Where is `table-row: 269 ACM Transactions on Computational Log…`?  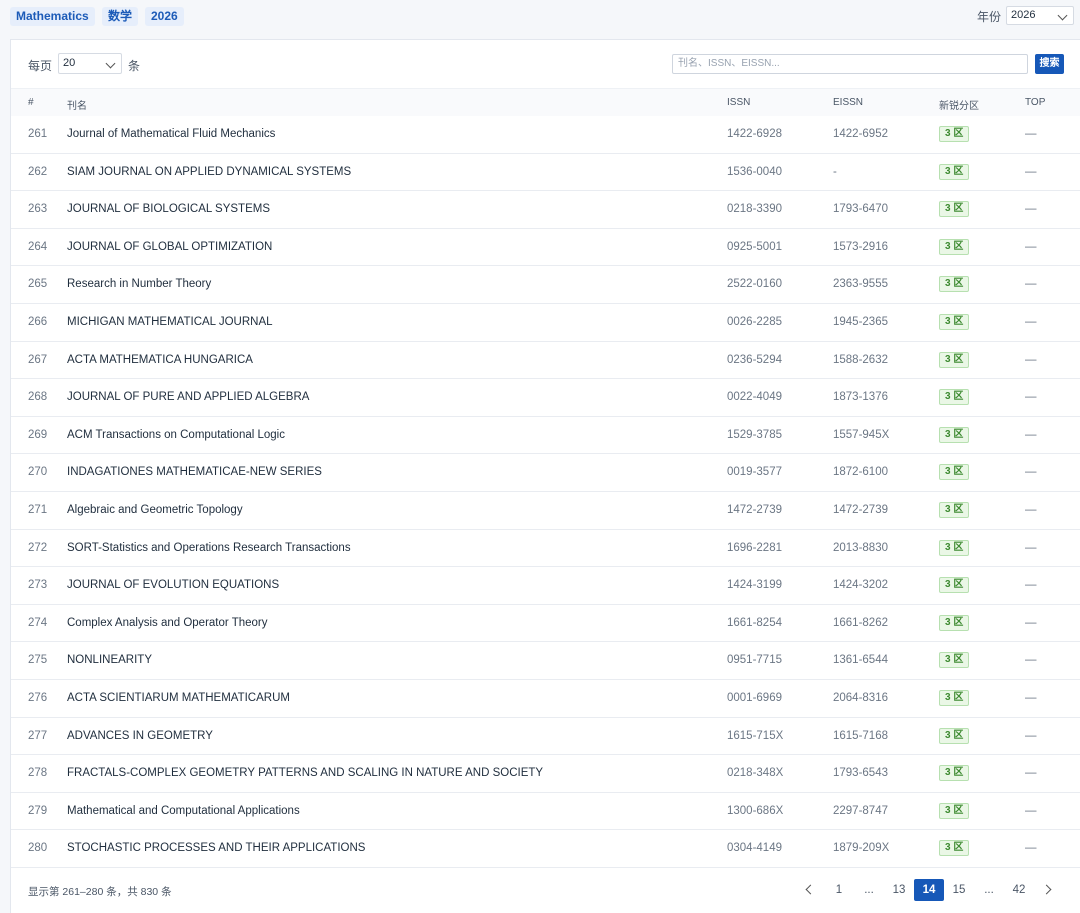
table-row: 269 ACM Transactions on Computational Log… is located at coordinates (545, 436).